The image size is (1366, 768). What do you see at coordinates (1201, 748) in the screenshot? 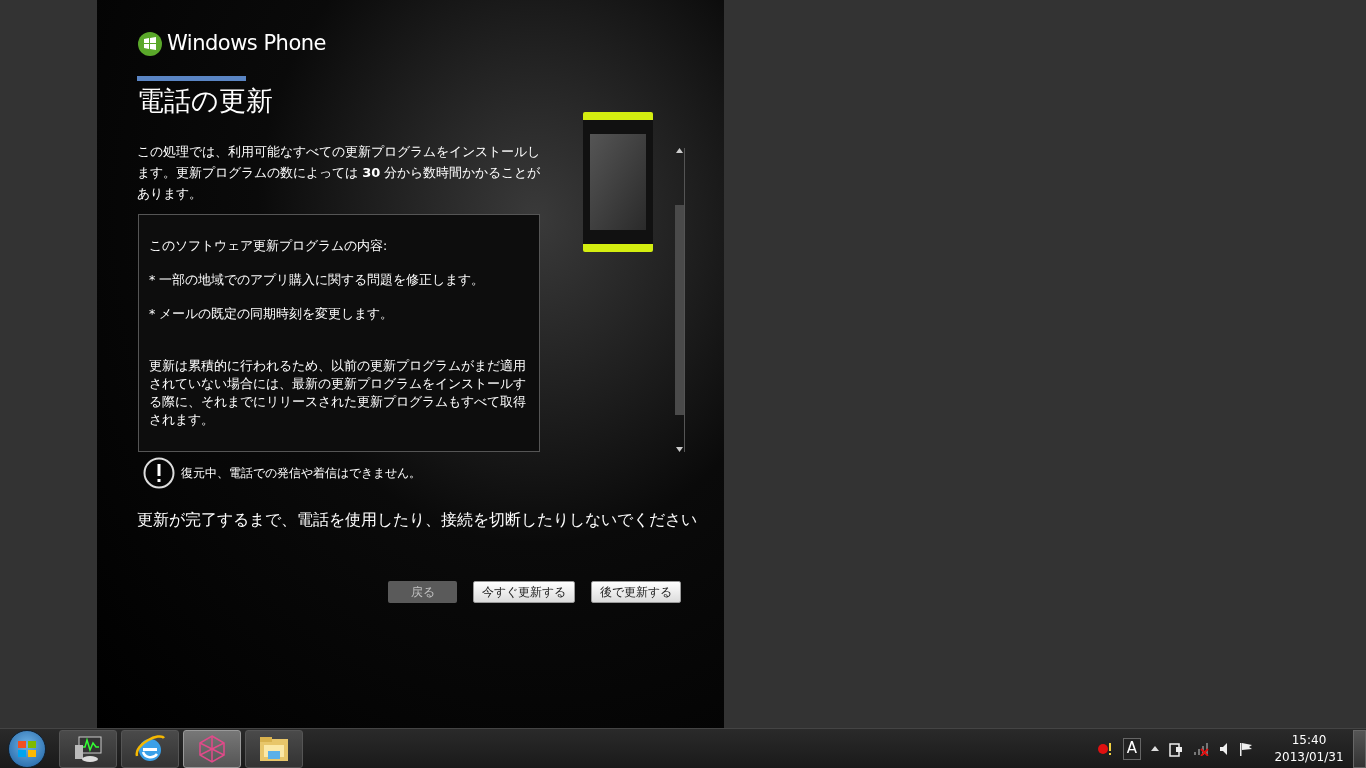
I see `signal-bars-crossed-icon` at bounding box center [1201, 748].